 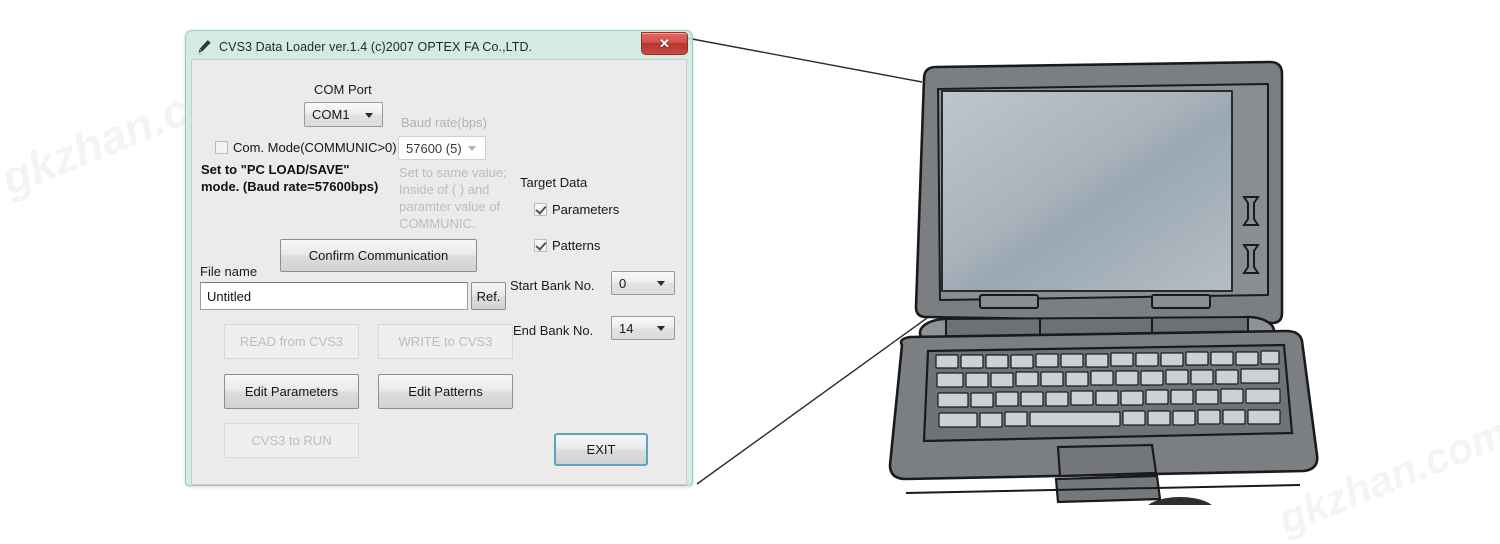 I want to click on ref-button: Ref., so click(x=488, y=296).